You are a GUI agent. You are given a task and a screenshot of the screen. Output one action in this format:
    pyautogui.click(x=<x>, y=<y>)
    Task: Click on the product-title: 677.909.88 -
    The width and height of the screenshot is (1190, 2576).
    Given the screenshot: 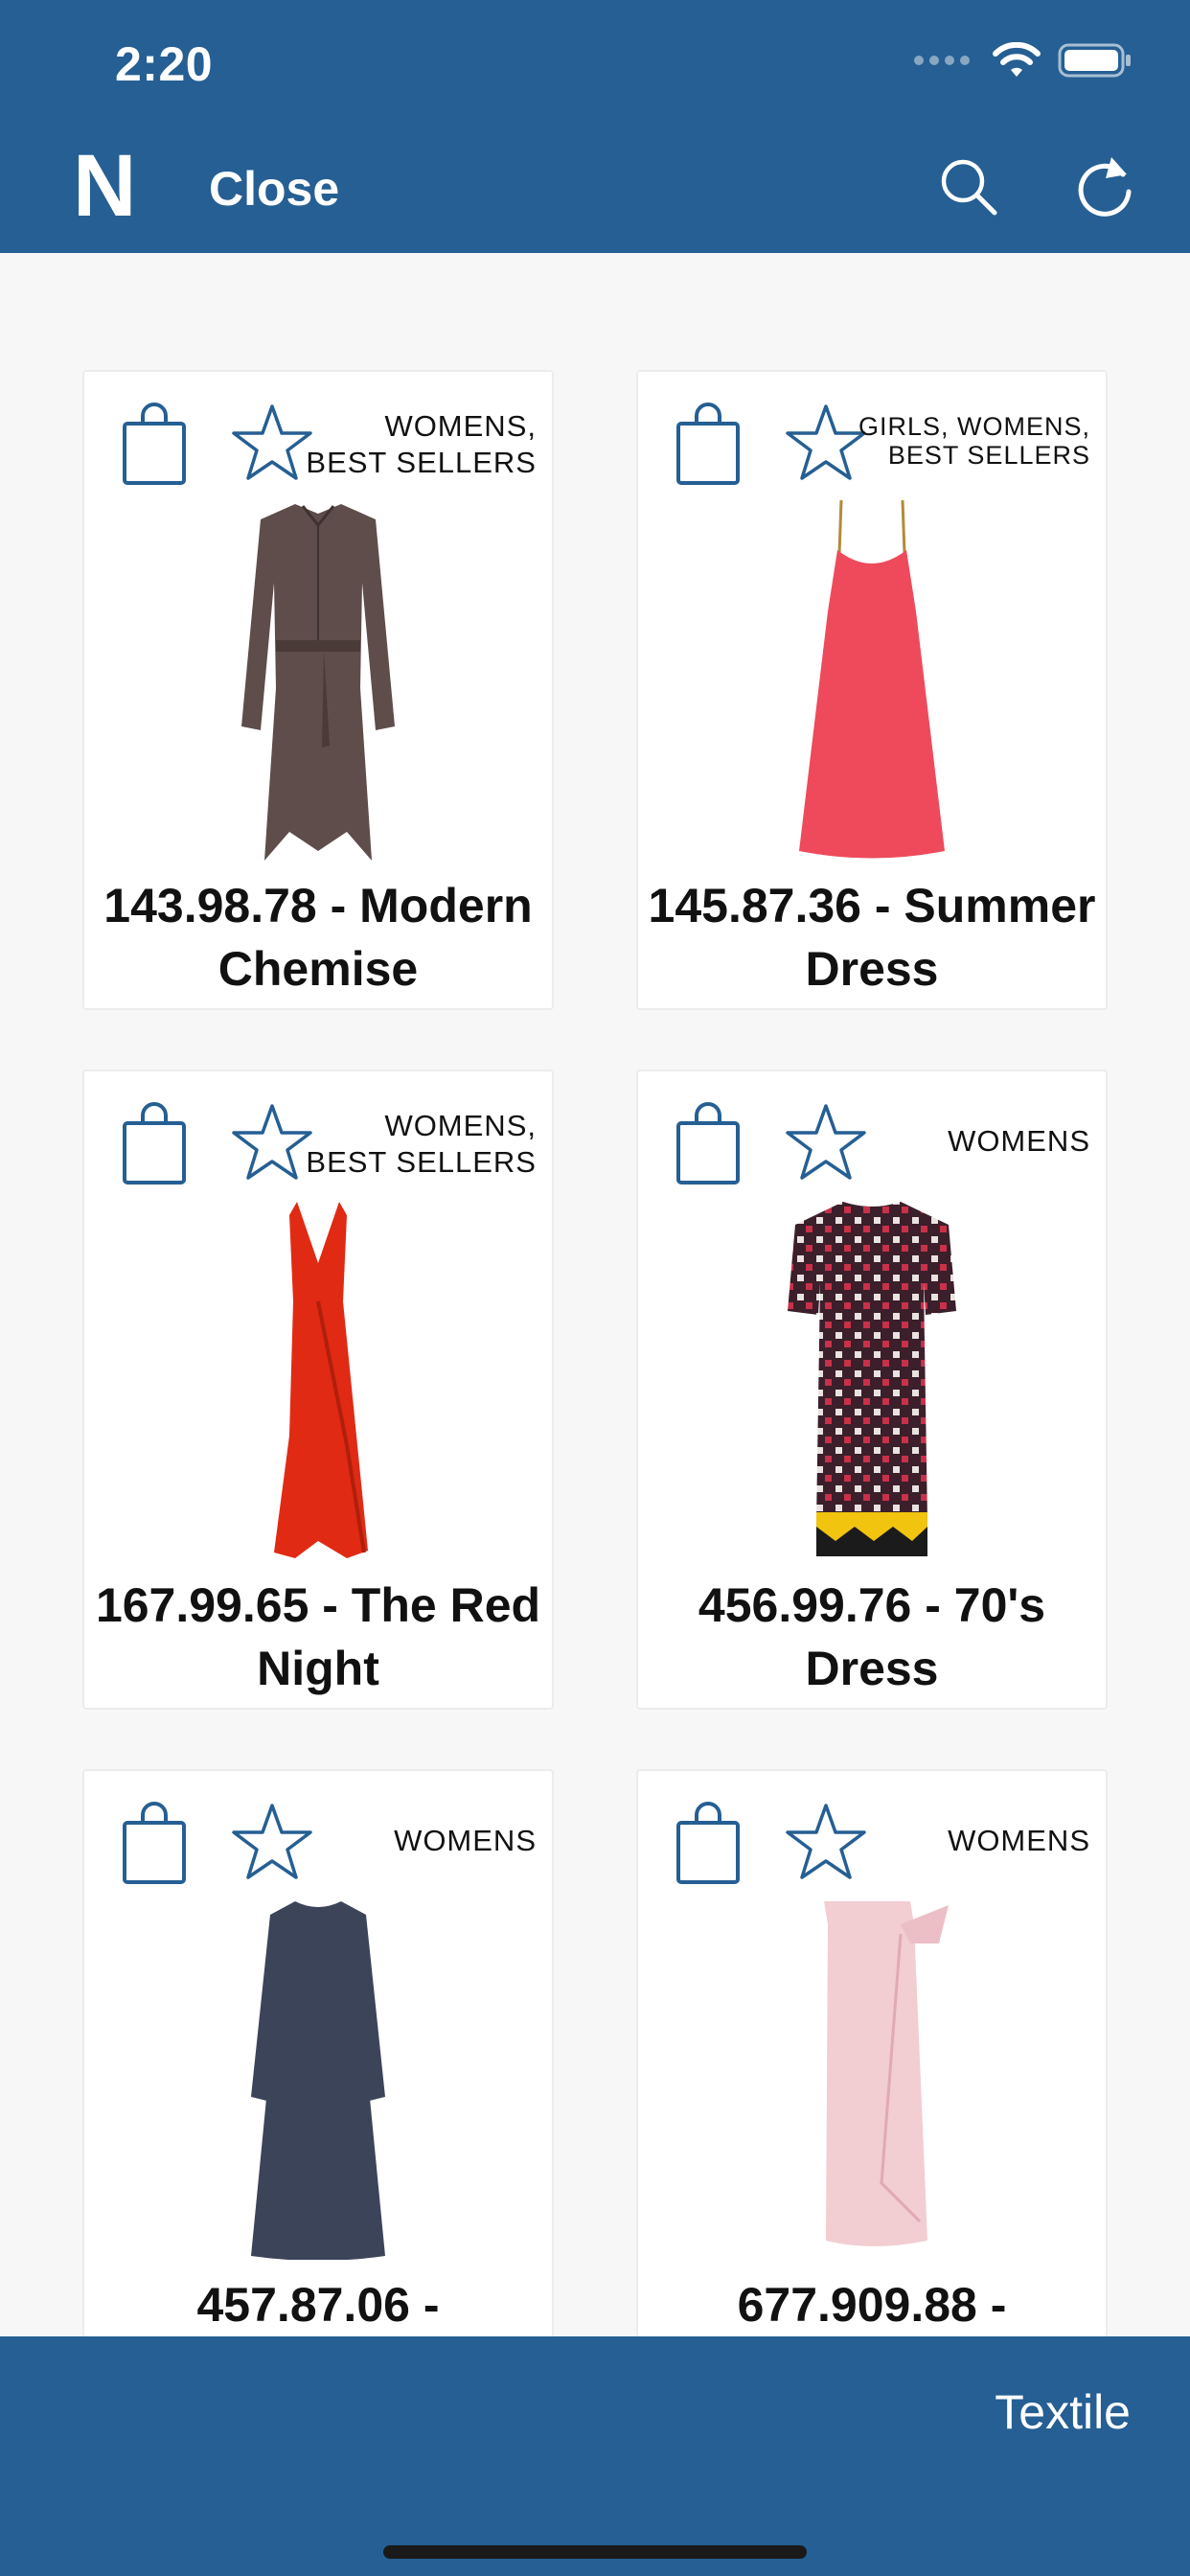 What is the action you would take?
    pyautogui.click(x=872, y=2304)
    